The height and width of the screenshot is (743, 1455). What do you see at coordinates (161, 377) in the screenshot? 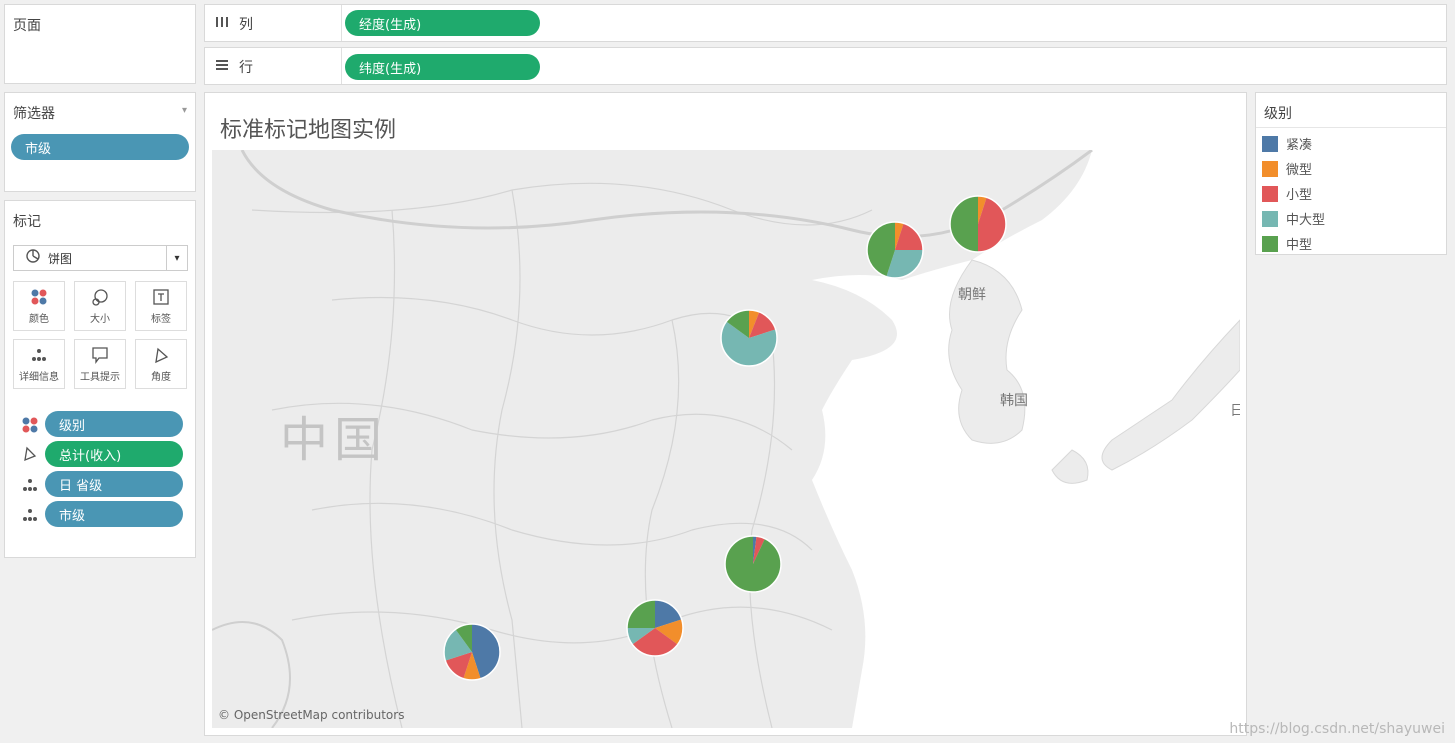
I see `angle-button-label: 角度` at bounding box center [161, 377].